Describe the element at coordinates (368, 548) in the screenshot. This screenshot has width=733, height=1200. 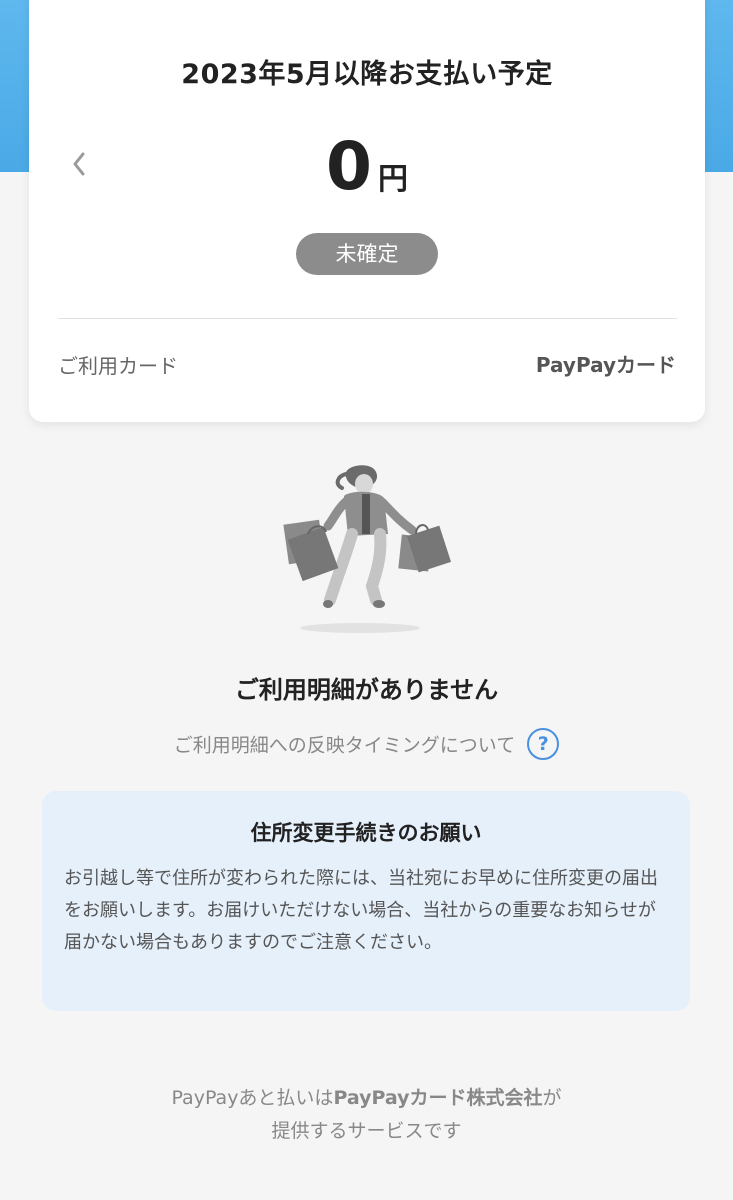
I see `shopping-person-illustration` at that location.